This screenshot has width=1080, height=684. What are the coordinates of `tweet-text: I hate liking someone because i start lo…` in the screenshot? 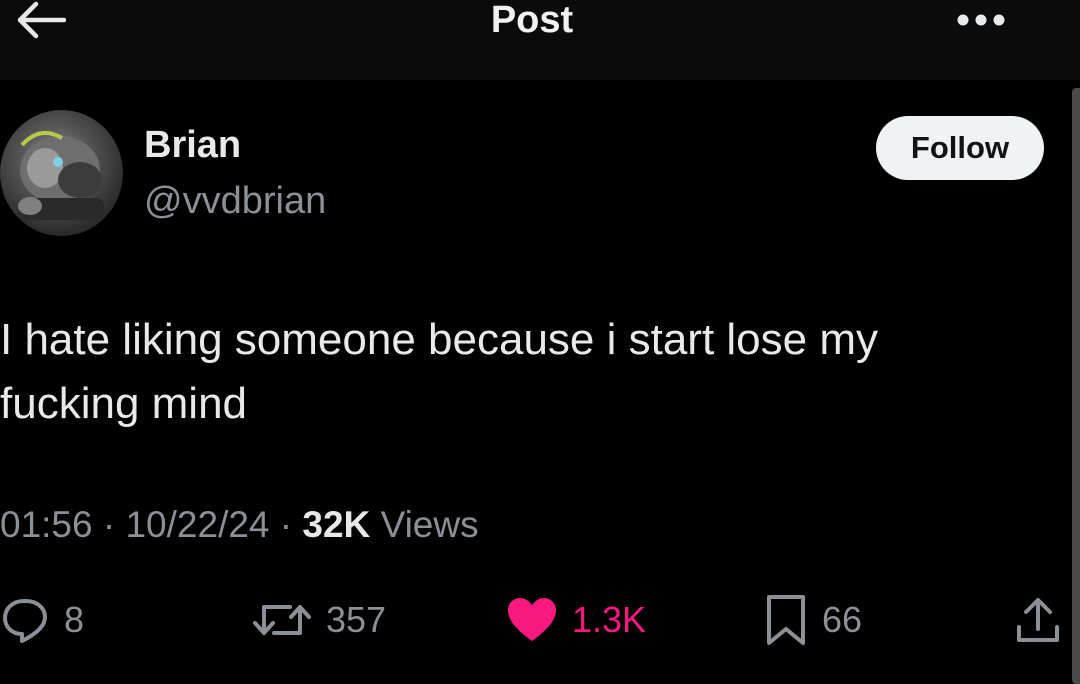 It's located at (439, 371).